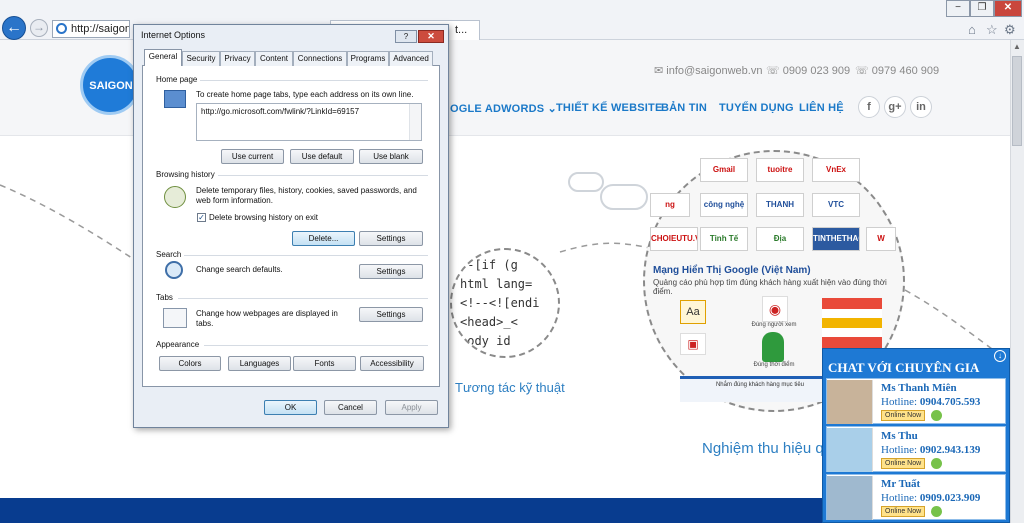 The height and width of the screenshot is (523, 1024). I want to click on nav-lien-he: LIÊN HỆ, so click(821, 108).